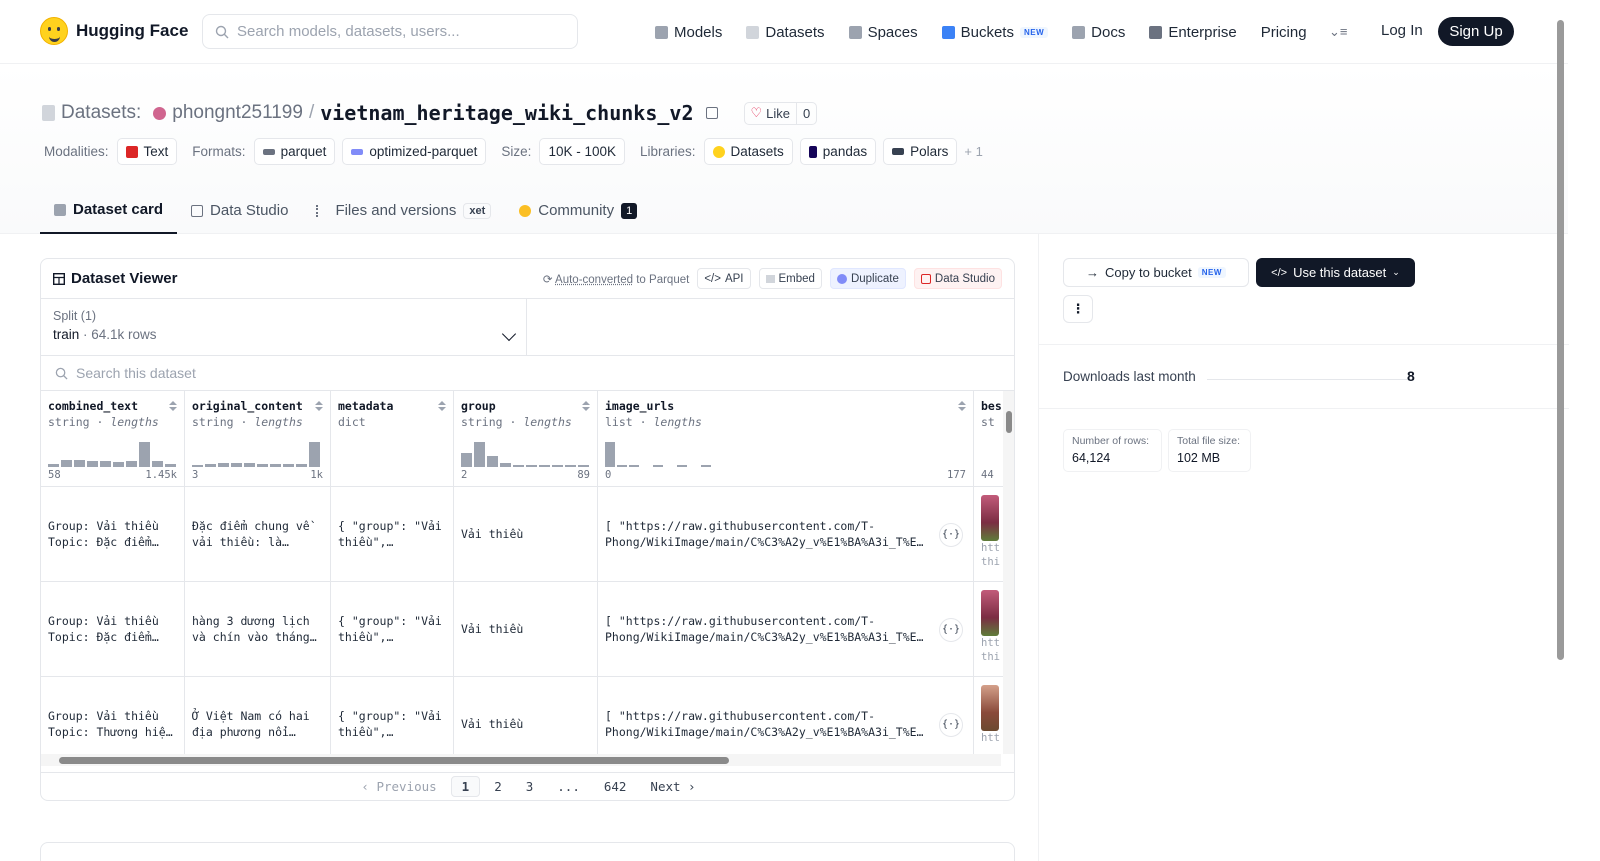 The height and width of the screenshot is (861, 1600). I want to click on column-header: combined_text string · lengths 58 1.45k, so click(112, 439).